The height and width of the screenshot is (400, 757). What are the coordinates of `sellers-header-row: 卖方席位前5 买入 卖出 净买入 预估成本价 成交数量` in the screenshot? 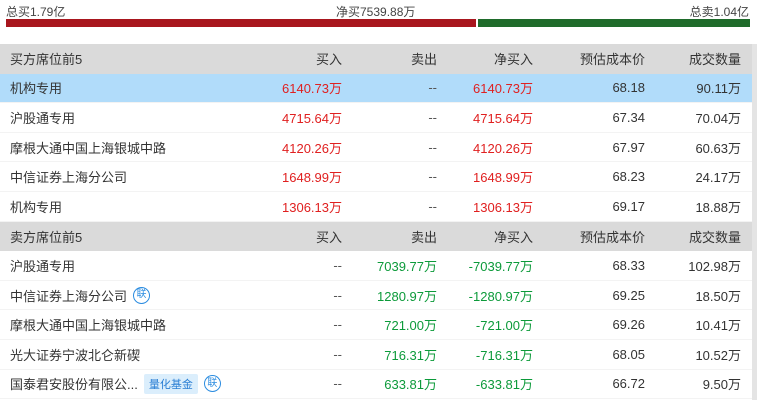 It's located at (376, 236).